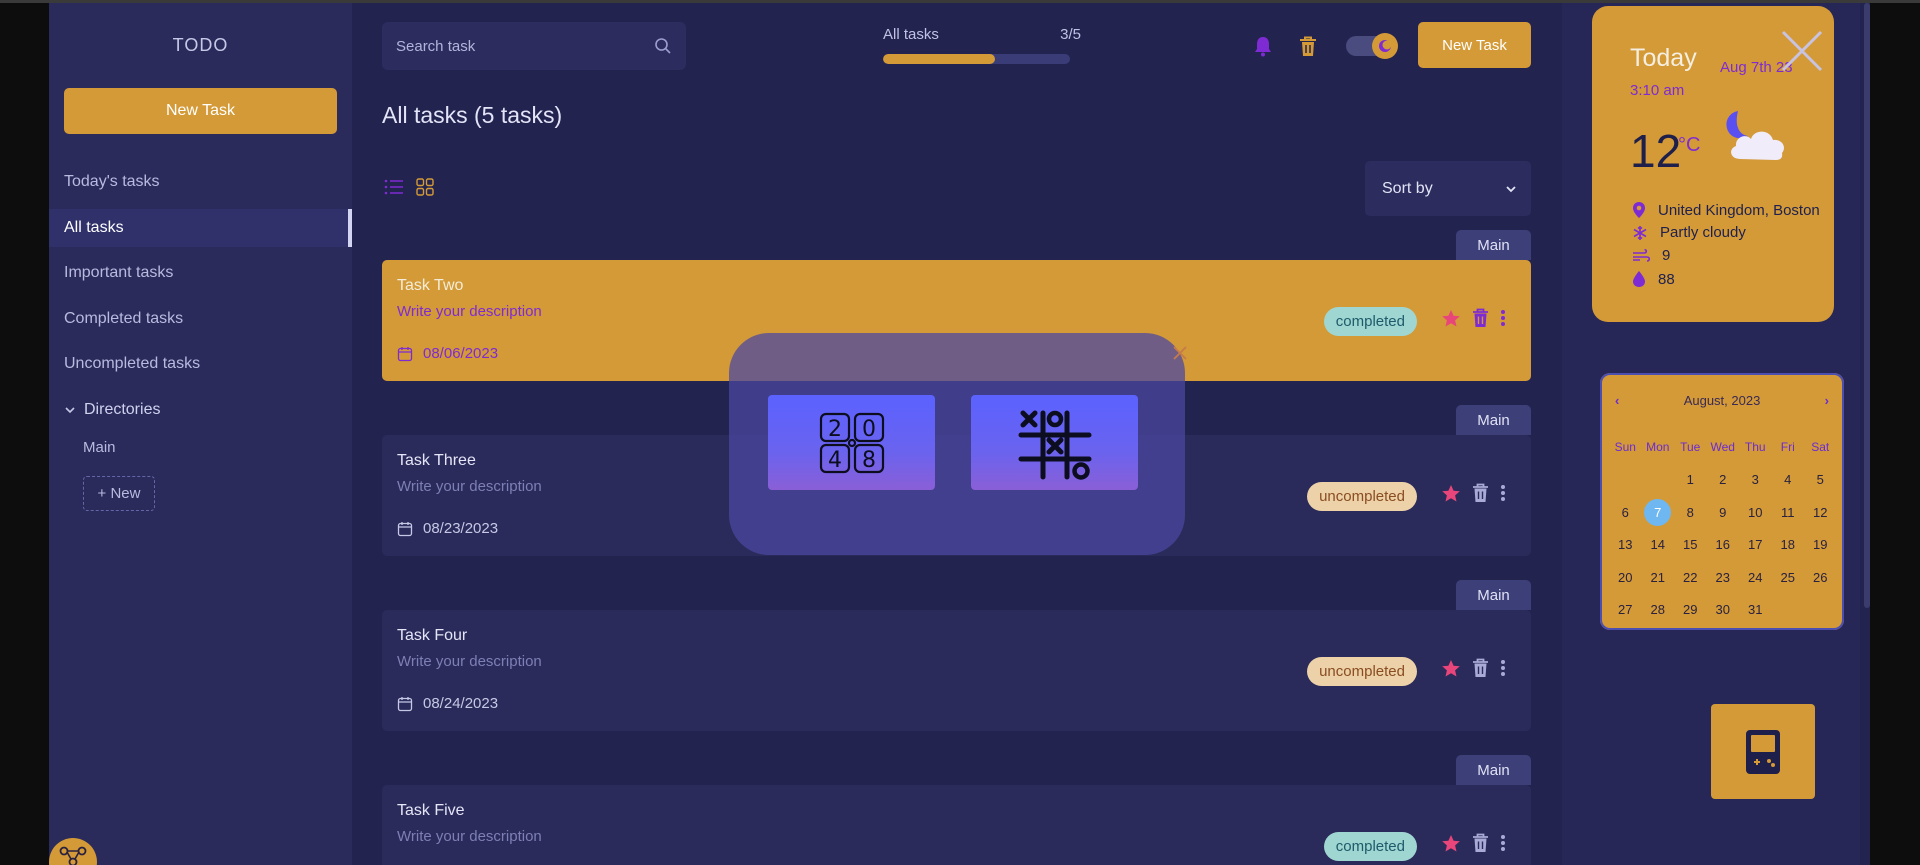  Describe the element at coordinates (525, 46) in the screenshot. I see `search-input` at that location.